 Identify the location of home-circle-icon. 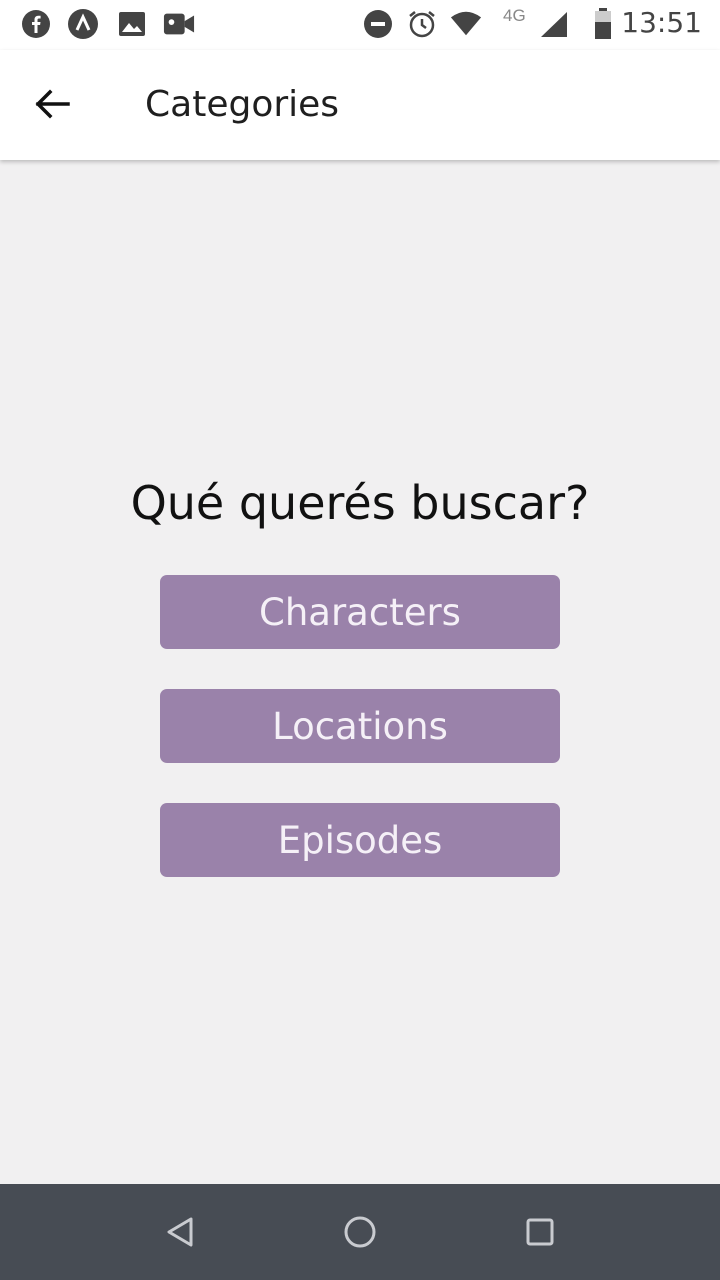
(360, 1232).